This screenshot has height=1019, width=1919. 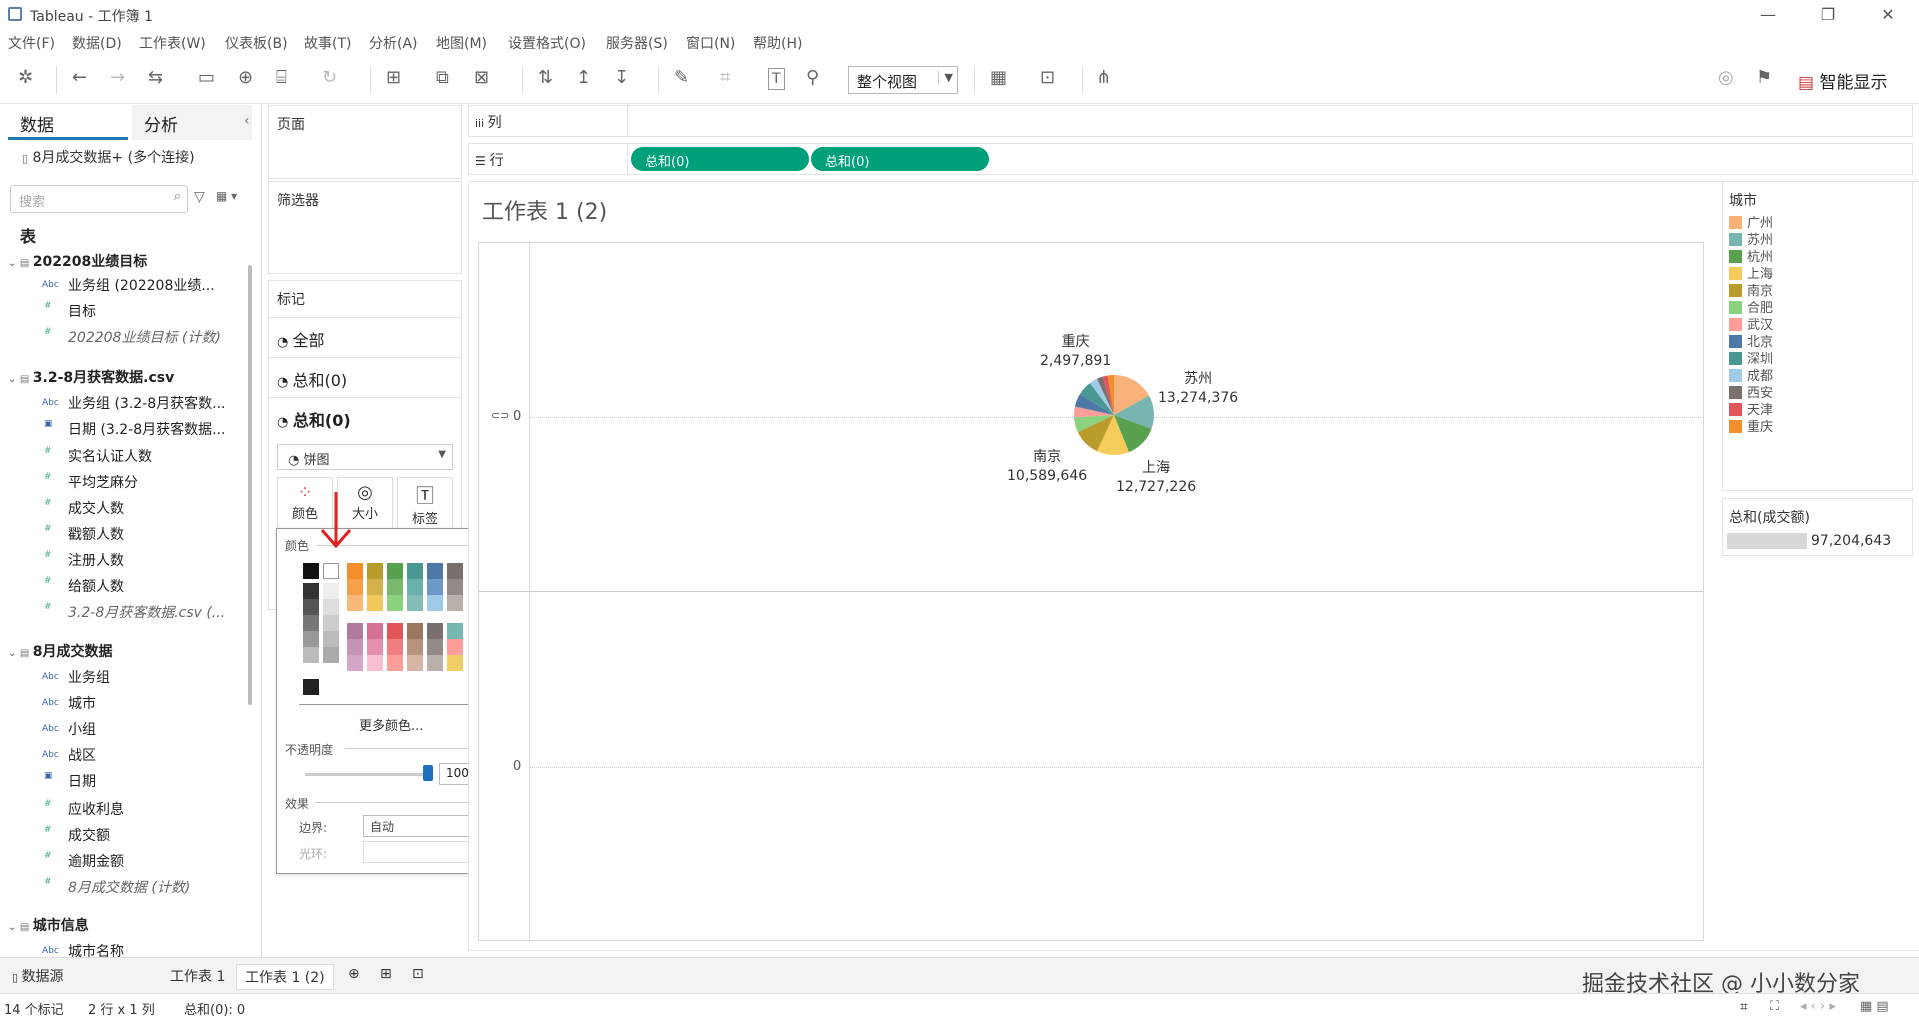 I want to click on field-item: 平均芝麻分, so click(x=103, y=482).